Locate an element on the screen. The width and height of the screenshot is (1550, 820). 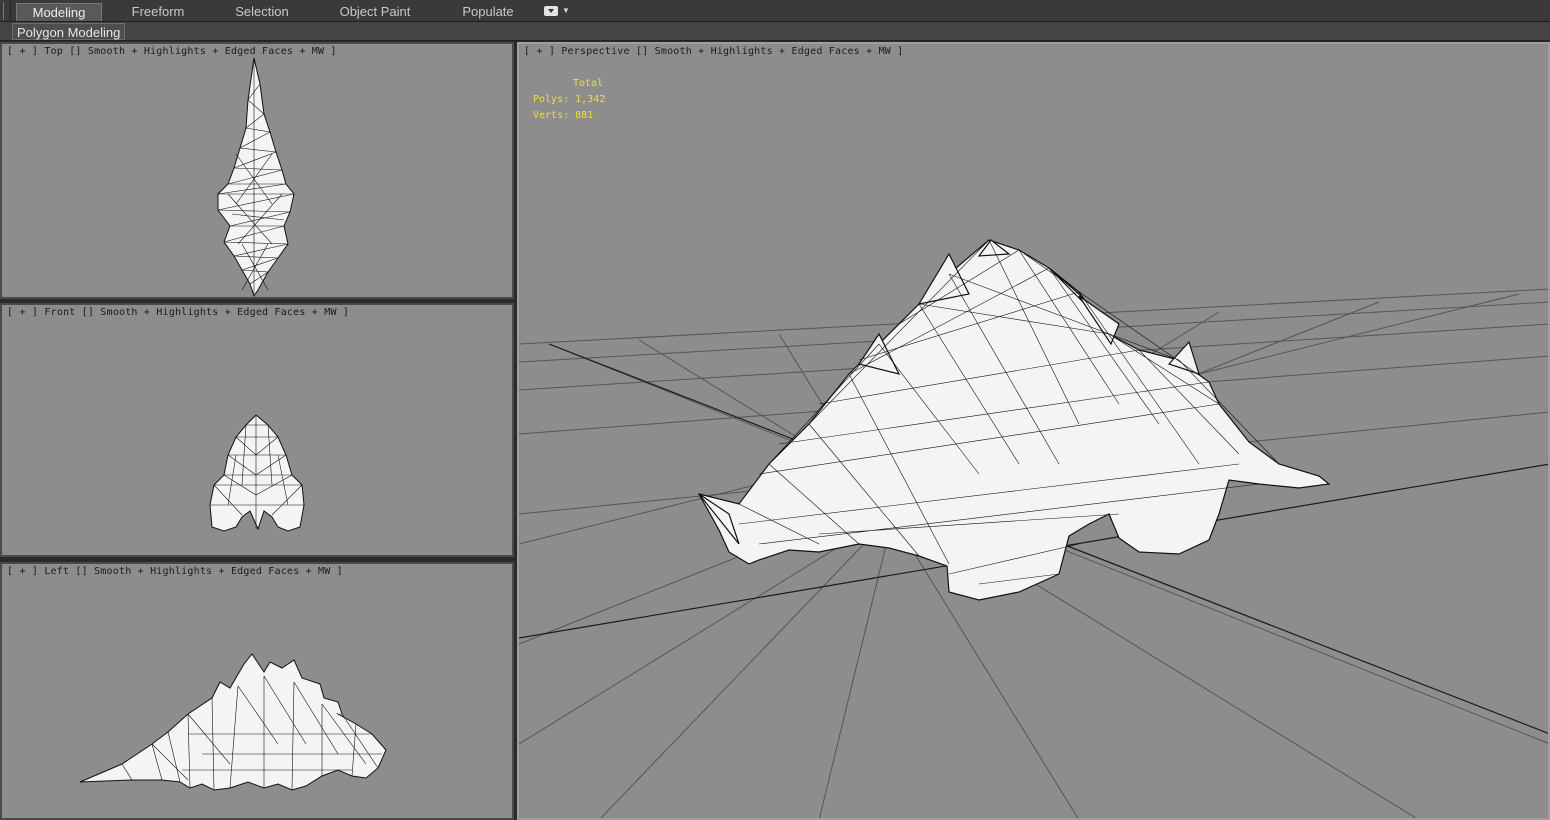
stats-polys: Polys: 1,342 is located at coordinates (569, 100).